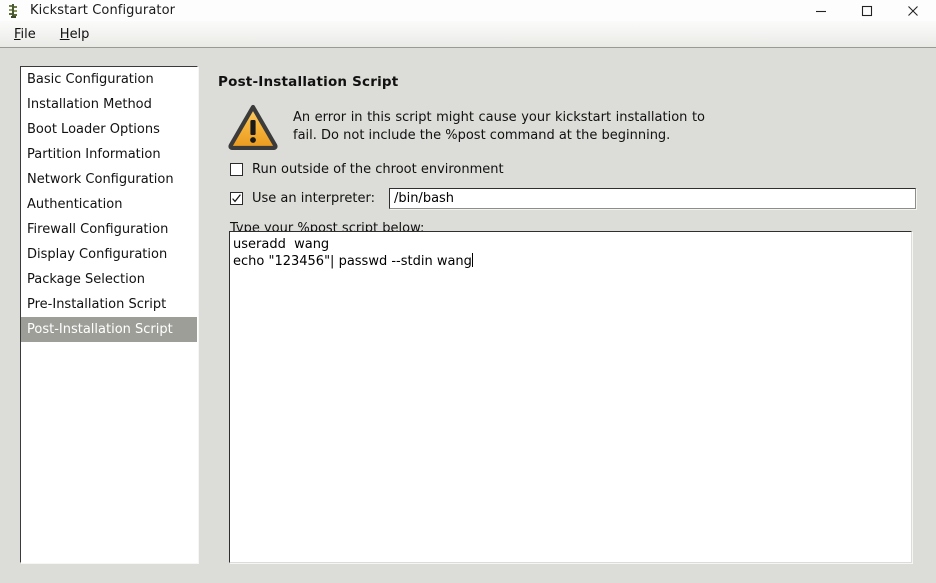 This screenshot has height=583, width=936. I want to click on interpreter-checkbox, so click(236, 198).